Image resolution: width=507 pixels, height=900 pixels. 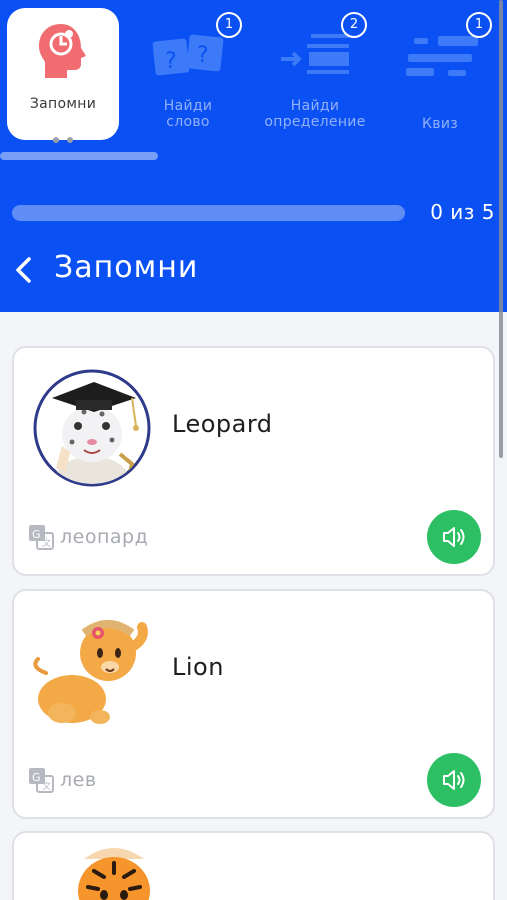 I want to click on tiger-image, so click(x=114, y=874).